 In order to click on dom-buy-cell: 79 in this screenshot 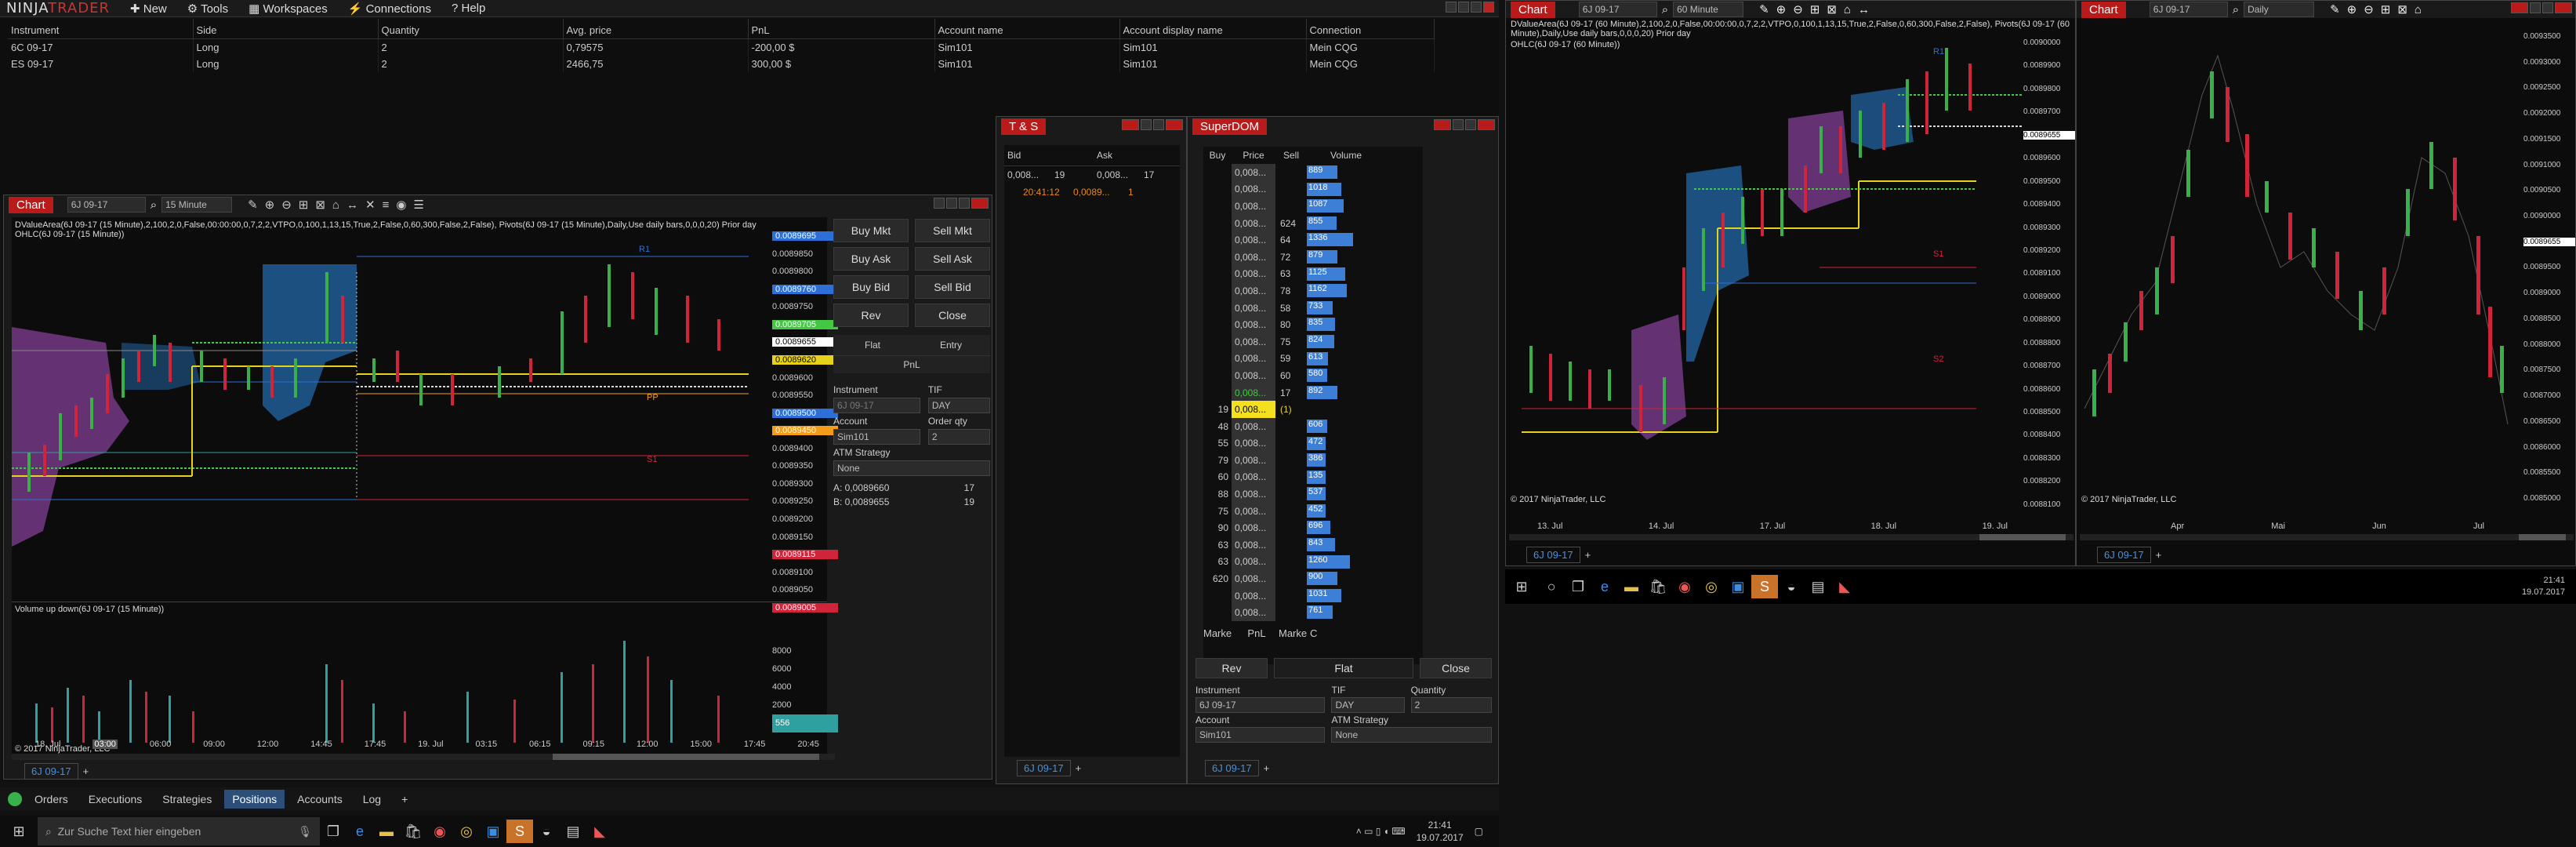, I will do `click(1217, 460)`.